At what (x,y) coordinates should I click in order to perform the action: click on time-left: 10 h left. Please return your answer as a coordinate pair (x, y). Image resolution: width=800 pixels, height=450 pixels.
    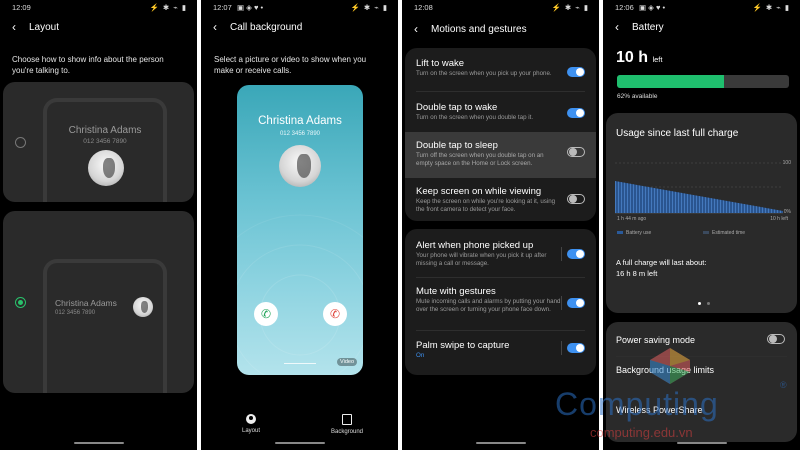
    Looking at the image, I should click on (639, 58).